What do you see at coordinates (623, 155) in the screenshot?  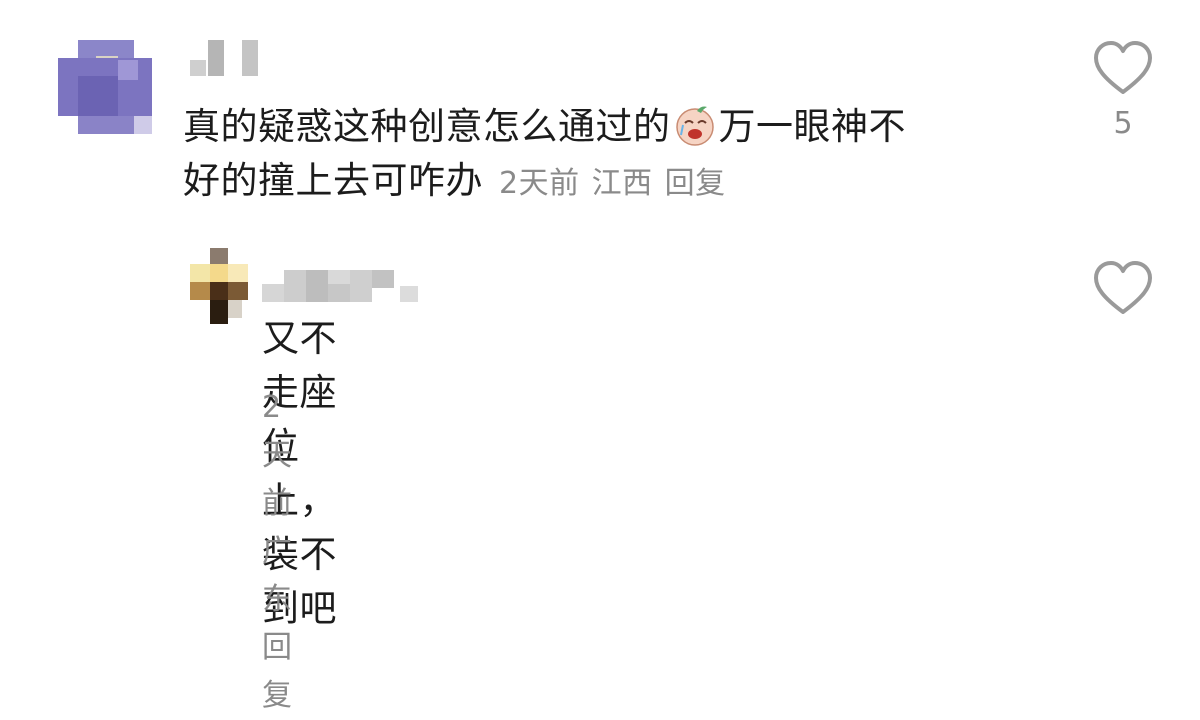 I see `comment-text: 真的疑惑这种创意怎么通过的 万一眼神不 好的撞上去可咋办 2天前 江西 回复` at bounding box center [623, 155].